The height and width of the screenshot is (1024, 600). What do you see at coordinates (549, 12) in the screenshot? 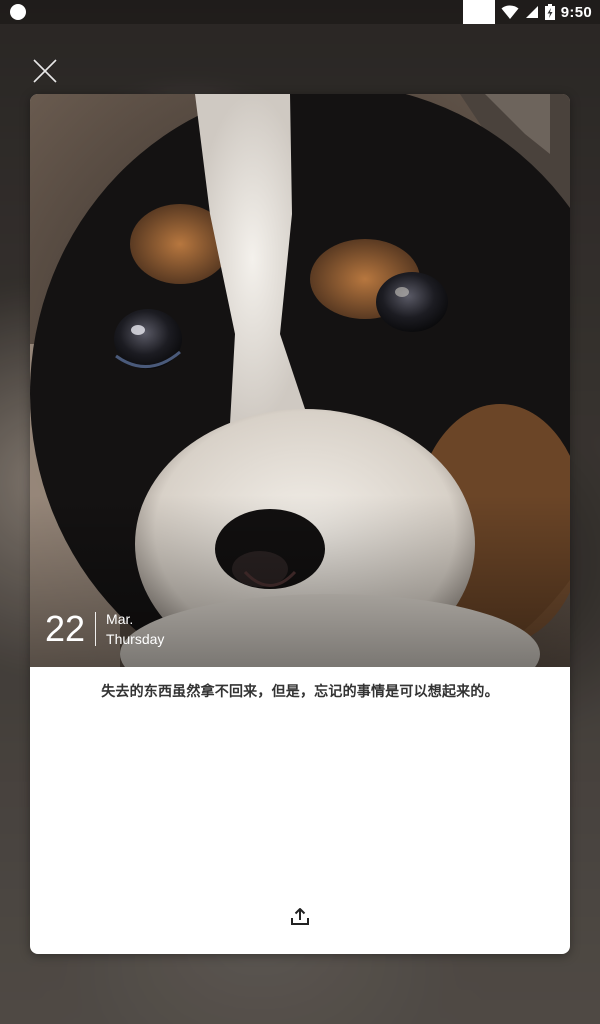
I see `battery-charging-icon` at bounding box center [549, 12].